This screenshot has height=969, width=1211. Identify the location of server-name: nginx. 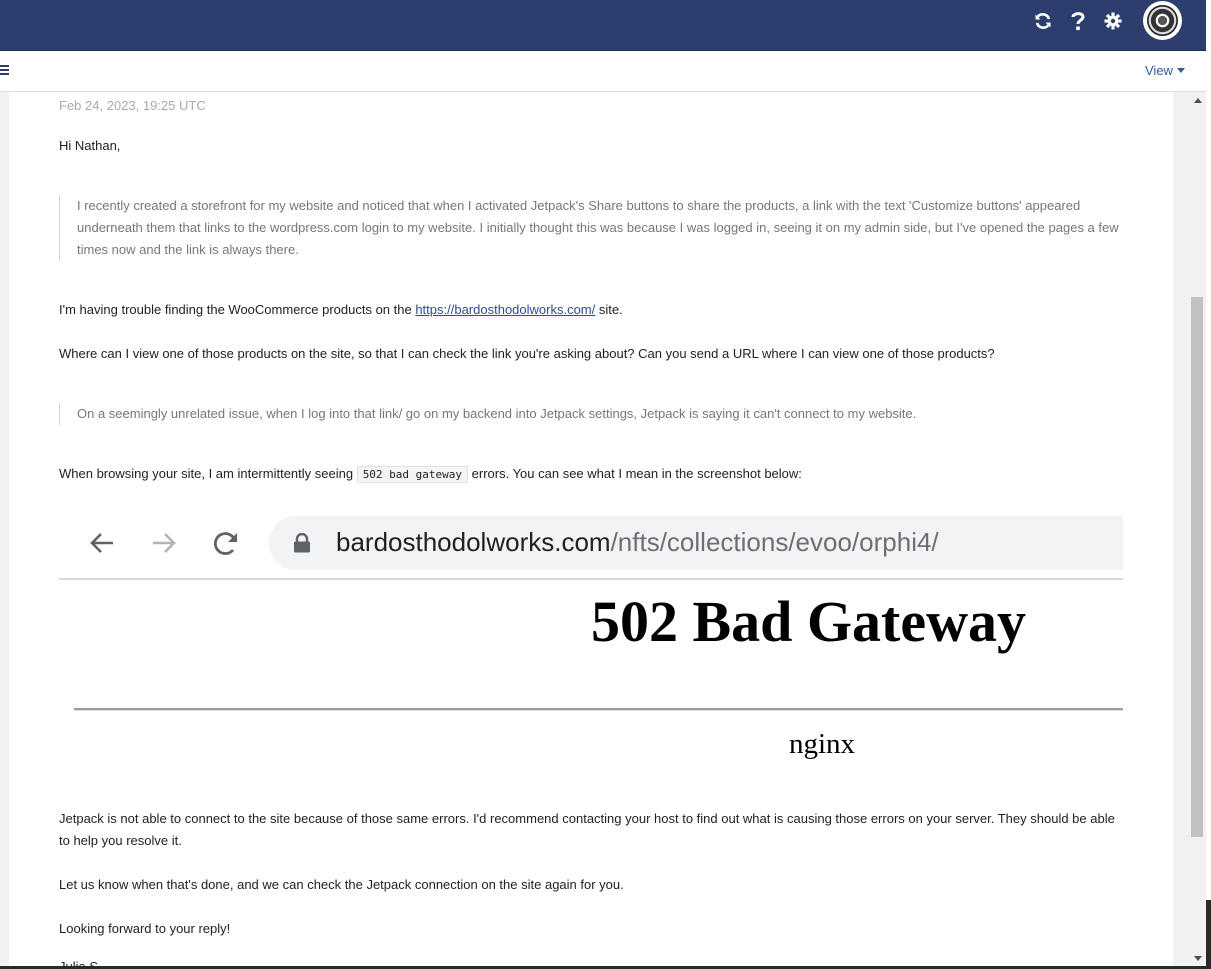
(822, 744).